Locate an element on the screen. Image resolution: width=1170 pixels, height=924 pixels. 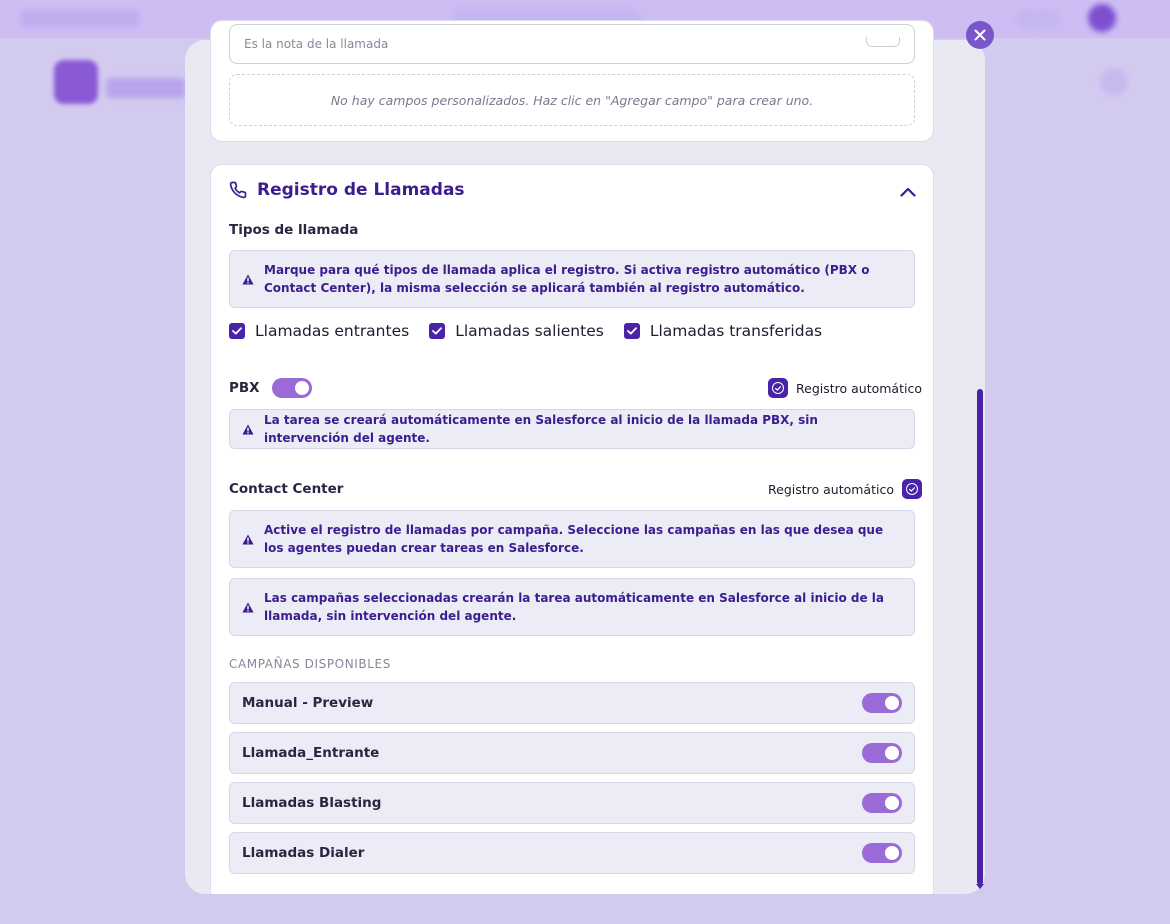
checkbox-incoming: Llamadas entrantes is located at coordinates (319, 331).